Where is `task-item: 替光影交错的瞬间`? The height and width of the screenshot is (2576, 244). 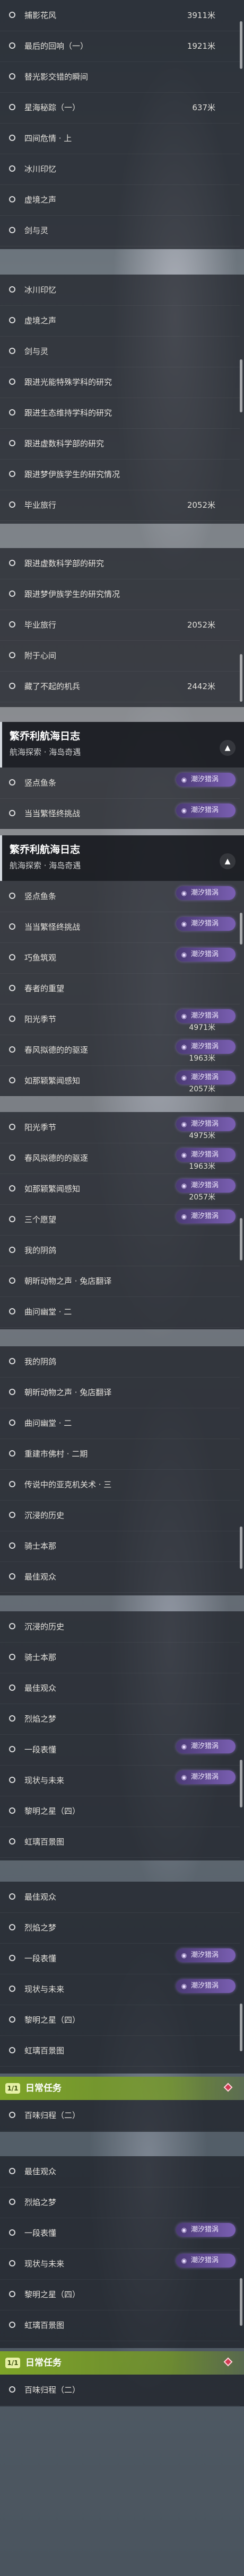
task-item: 替光影交错的瞬间 is located at coordinates (120, 77).